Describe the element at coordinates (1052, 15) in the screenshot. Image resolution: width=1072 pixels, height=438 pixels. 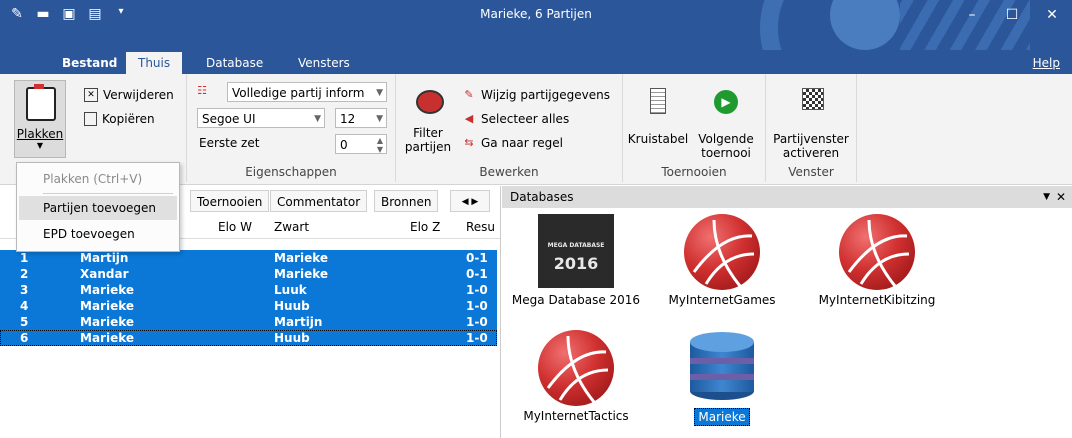
I see `close-button: ✕` at that location.